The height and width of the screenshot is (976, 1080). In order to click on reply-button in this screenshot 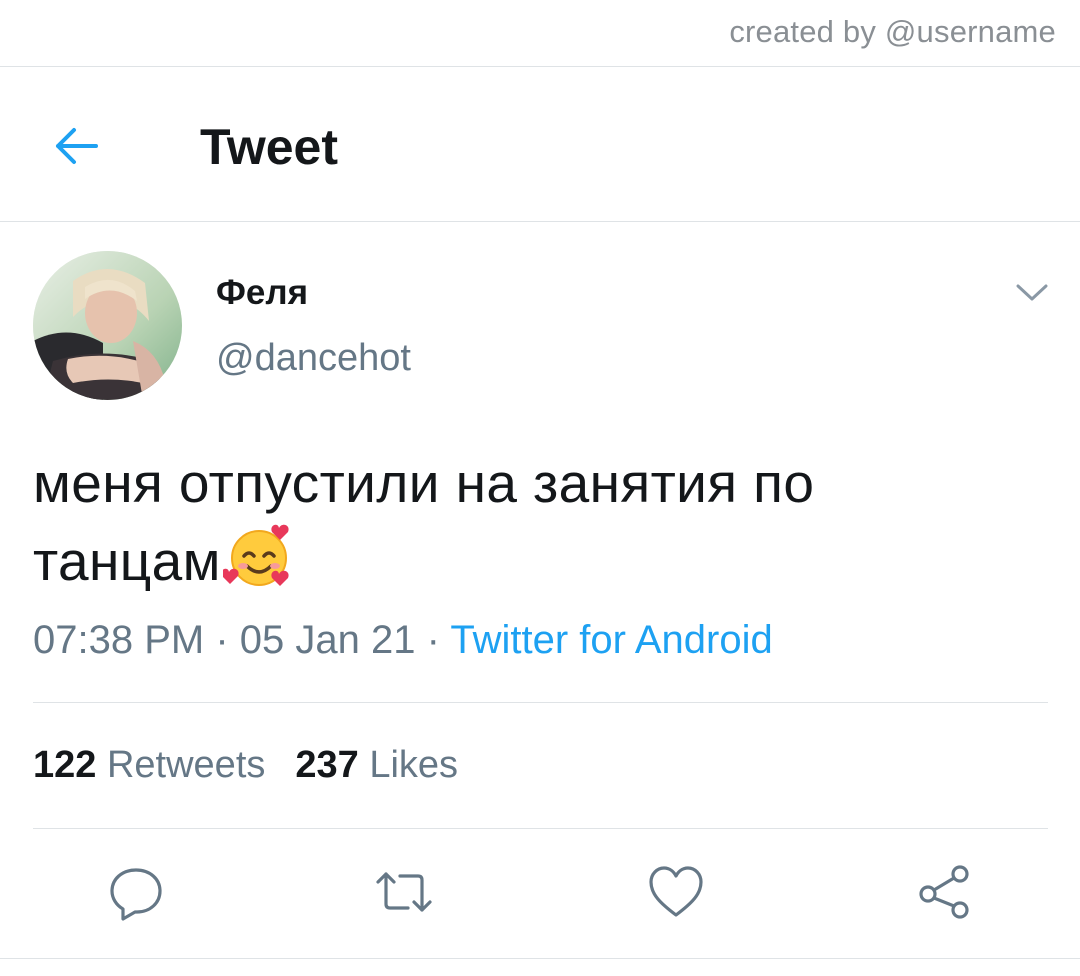, I will do `click(136, 892)`.